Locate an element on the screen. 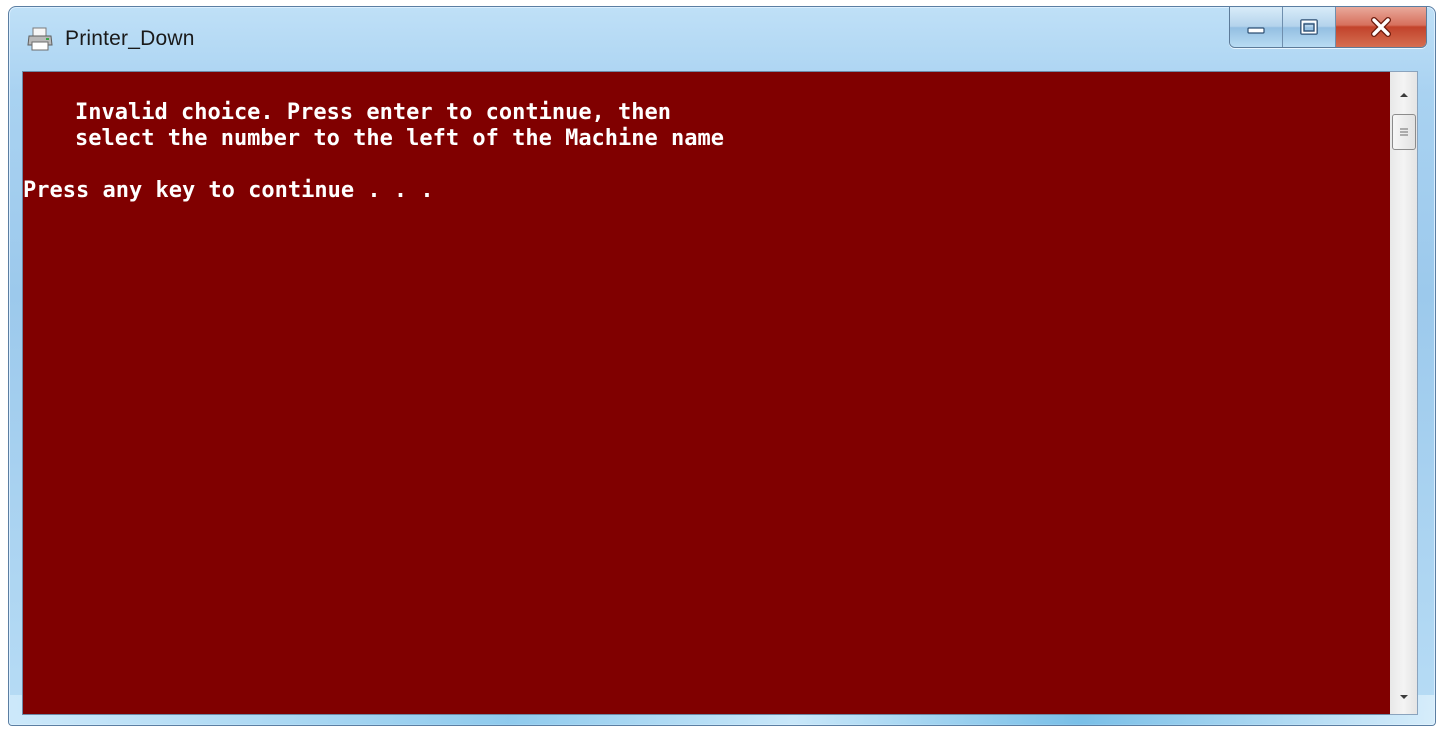  console-prompt: Press any key to continue . . . is located at coordinates (228, 190).